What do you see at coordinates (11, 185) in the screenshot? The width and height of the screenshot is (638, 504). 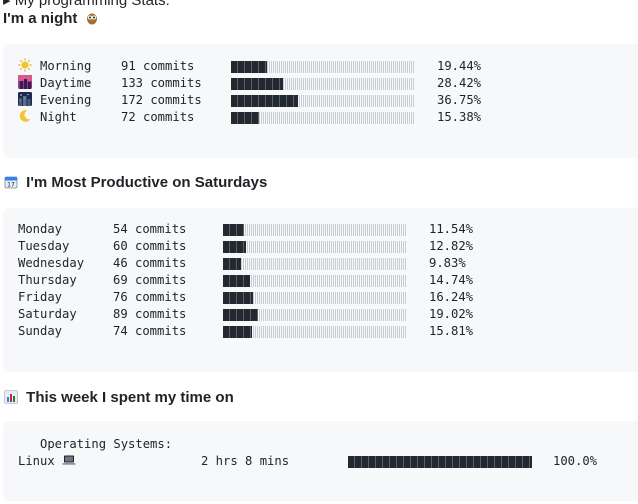 I see `svg-text: 17` at bounding box center [11, 185].